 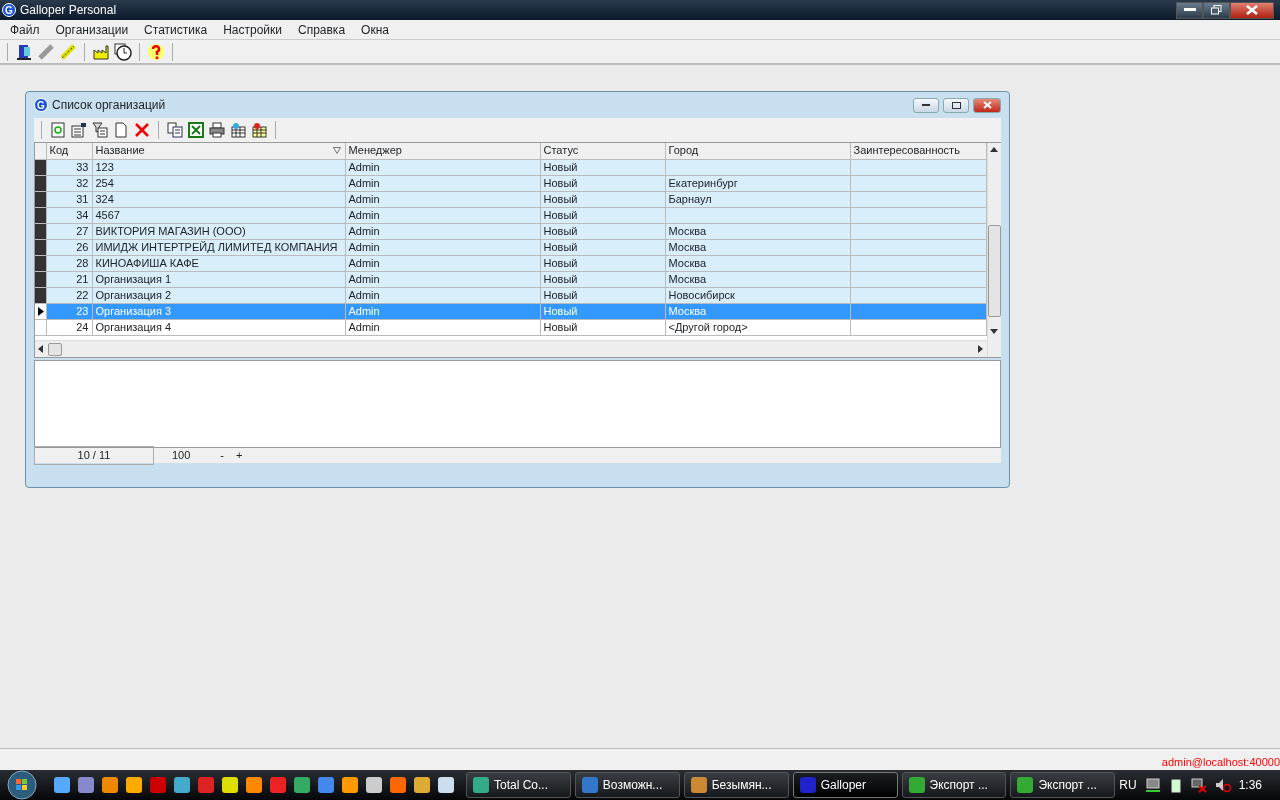 What do you see at coordinates (1250, 785) in the screenshot?
I see `clock: 1:36` at bounding box center [1250, 785].